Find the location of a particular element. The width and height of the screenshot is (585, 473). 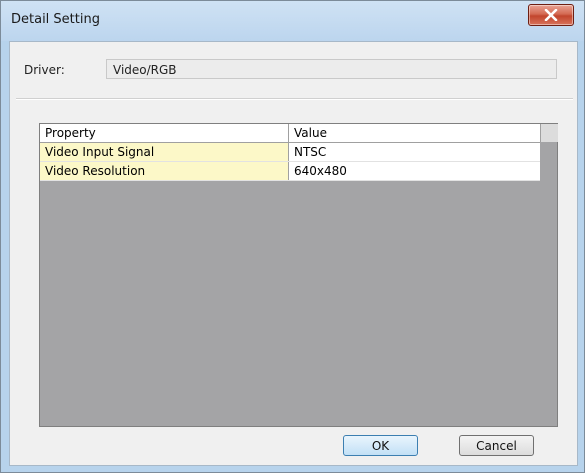

grid-header-corner is located at coordinates (549, 133).